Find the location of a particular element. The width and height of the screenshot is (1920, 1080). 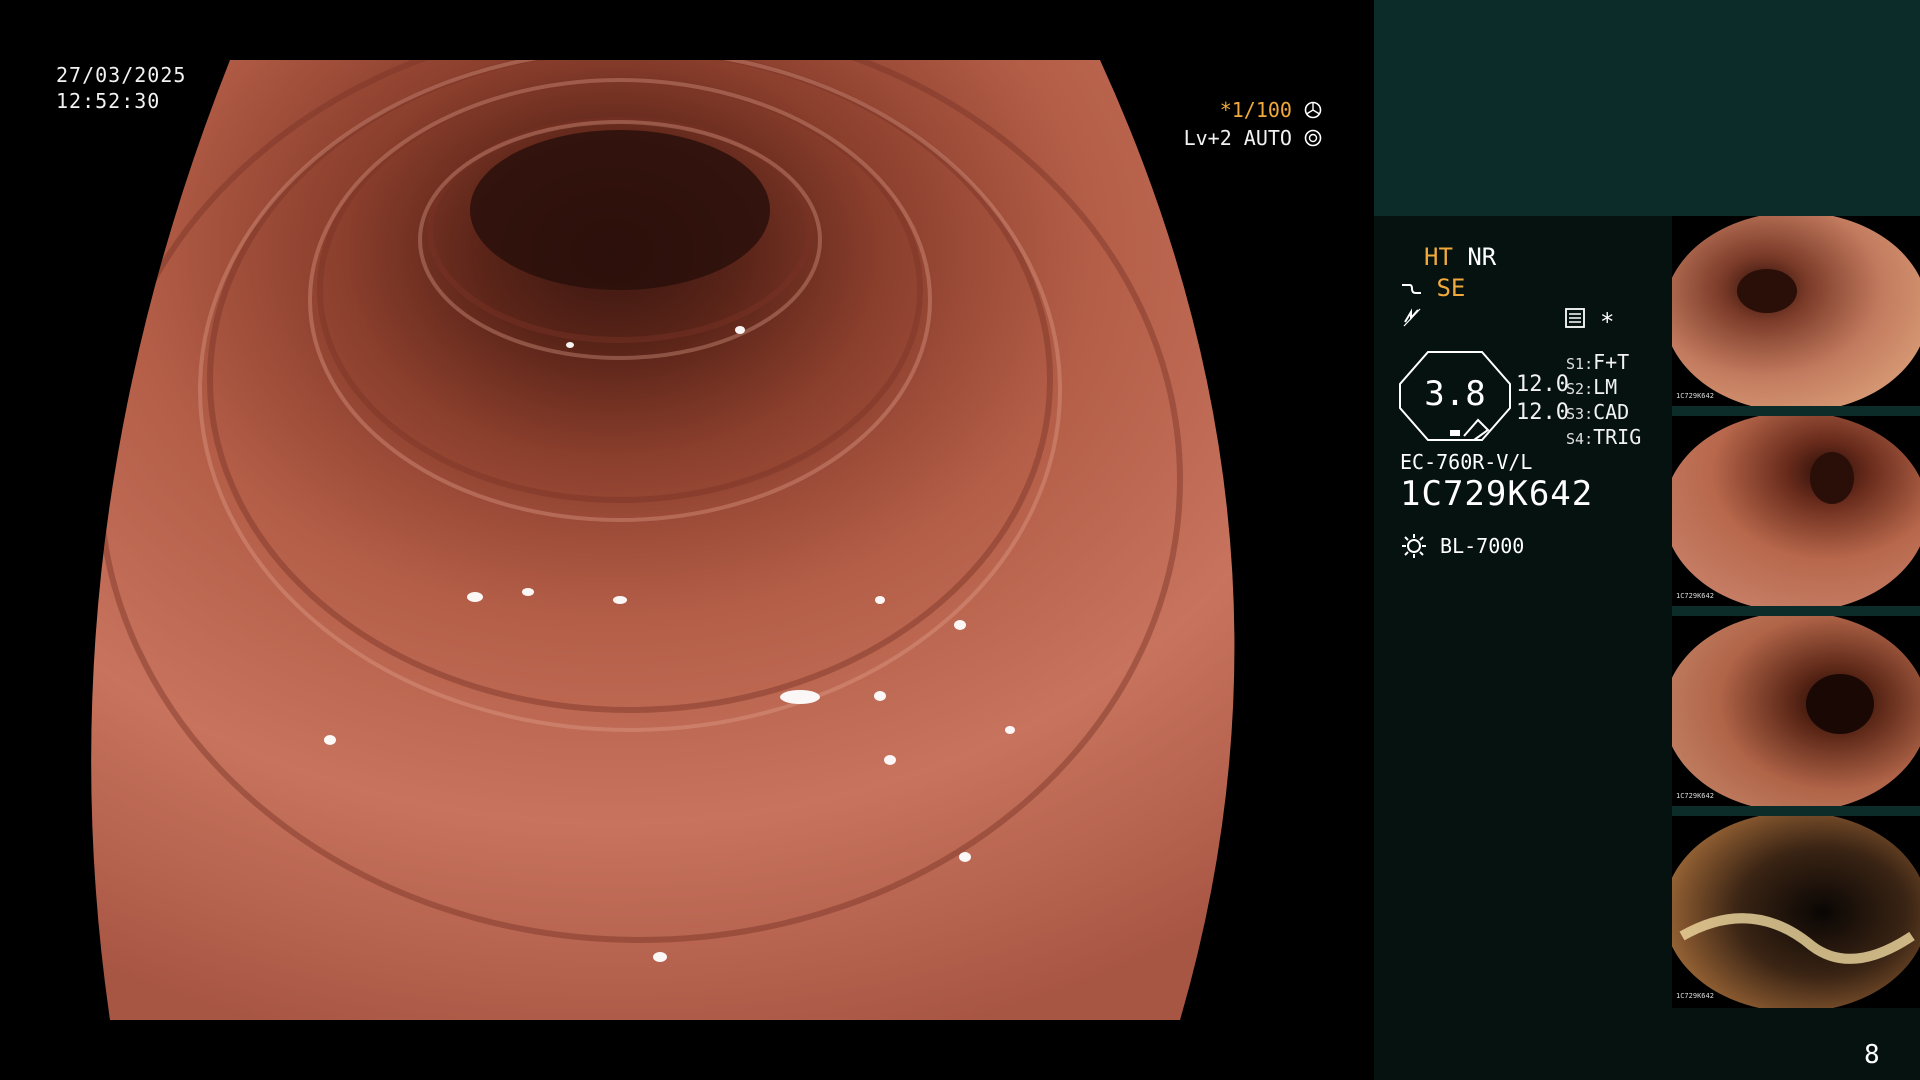

switch-key: S3 is located at coordinates (1575, 414).